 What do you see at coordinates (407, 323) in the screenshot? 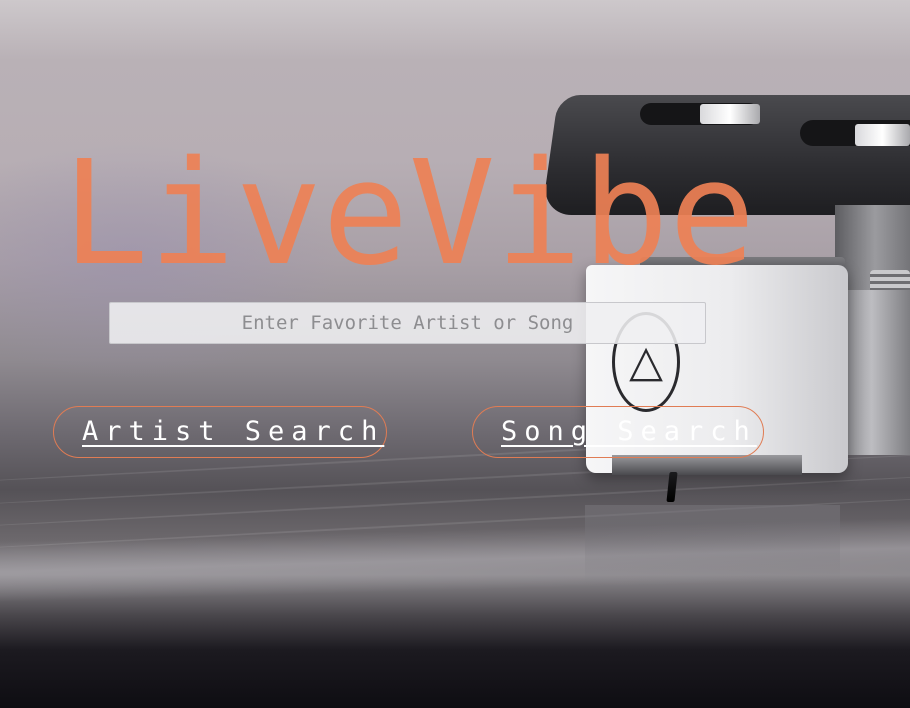
I see `search-input` at bounding box center [407, 323].